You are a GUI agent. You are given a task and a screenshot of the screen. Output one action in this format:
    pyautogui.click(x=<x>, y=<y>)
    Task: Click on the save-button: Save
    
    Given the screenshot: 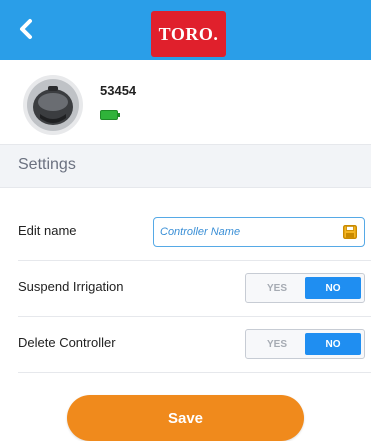 What is the action you would take?
    pyautogui.click(x=185, y=418)
    